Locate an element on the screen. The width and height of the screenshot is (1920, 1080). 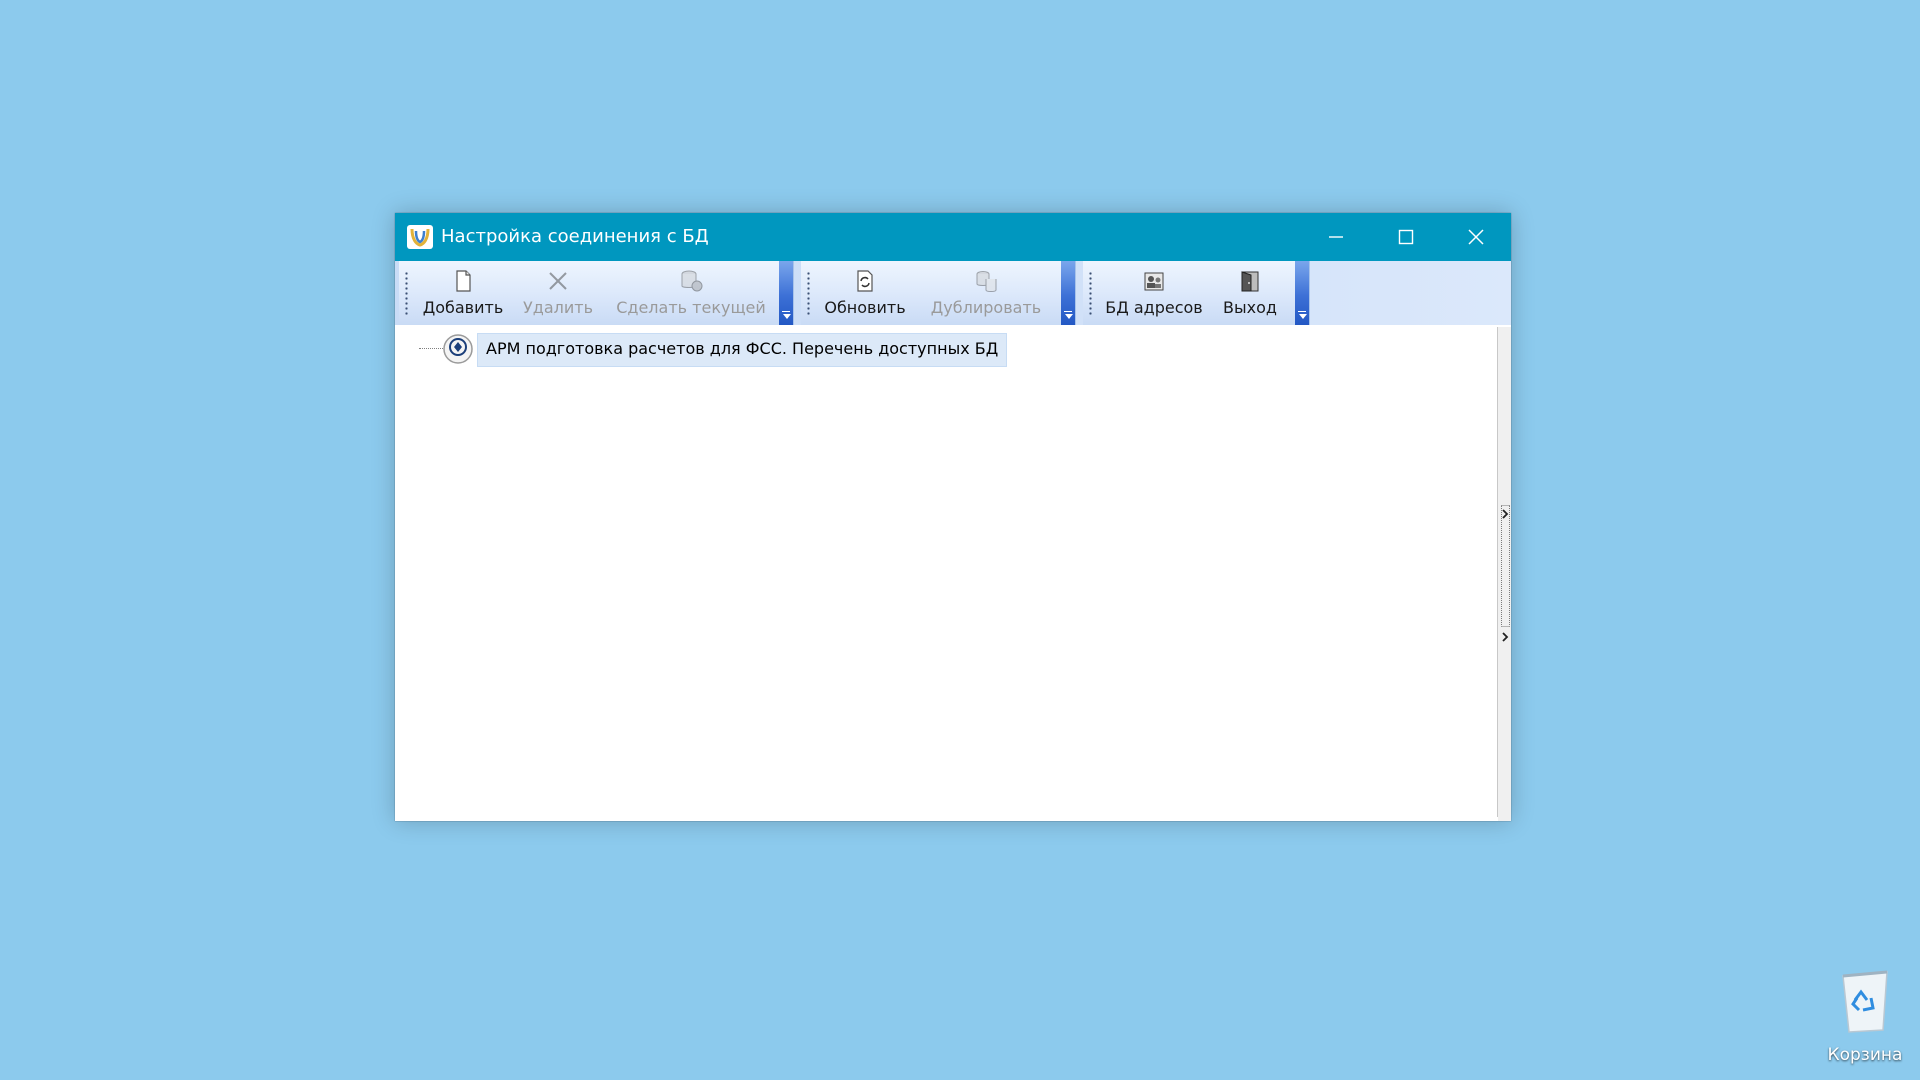
address-db-button: БД адресов is located at coordinates (1154, 293).